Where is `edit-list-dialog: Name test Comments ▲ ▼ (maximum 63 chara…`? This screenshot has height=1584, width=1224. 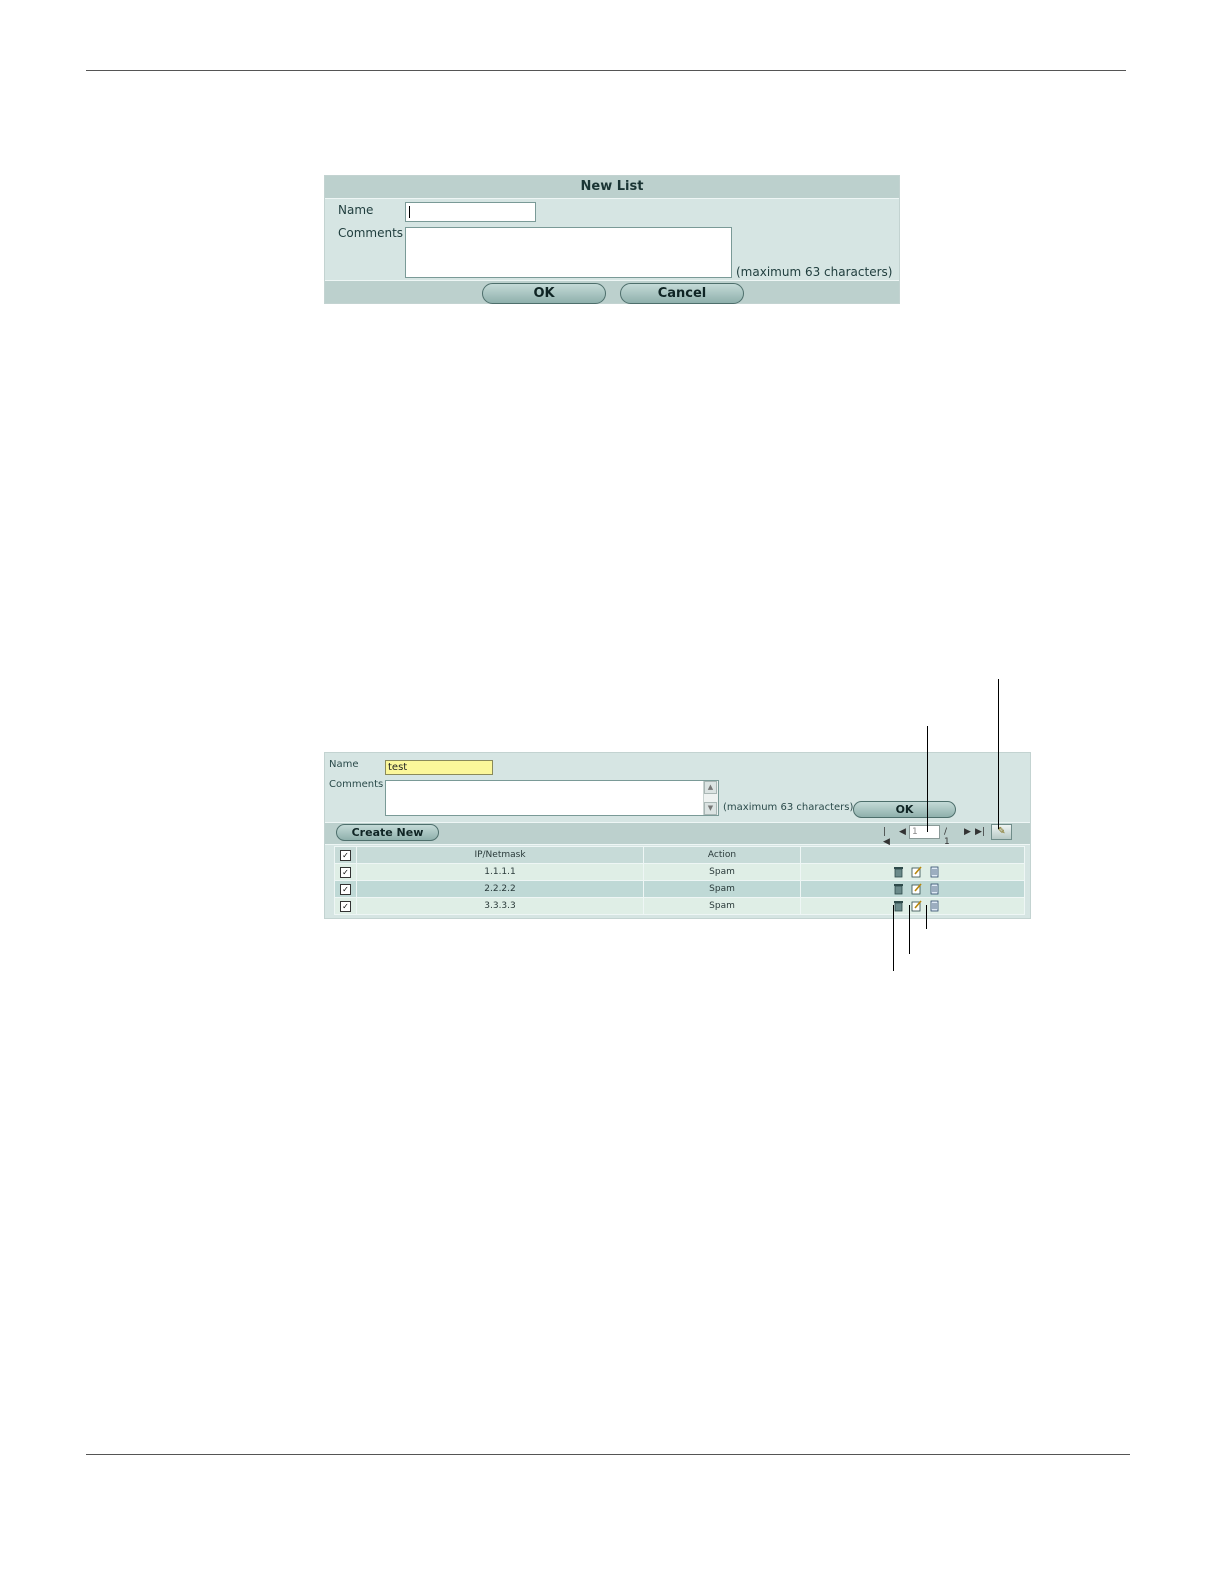
edit-list-dialog: Name test Comments ▲ ▼ (maximum 63 chara… is located at coordinates (677, 835).